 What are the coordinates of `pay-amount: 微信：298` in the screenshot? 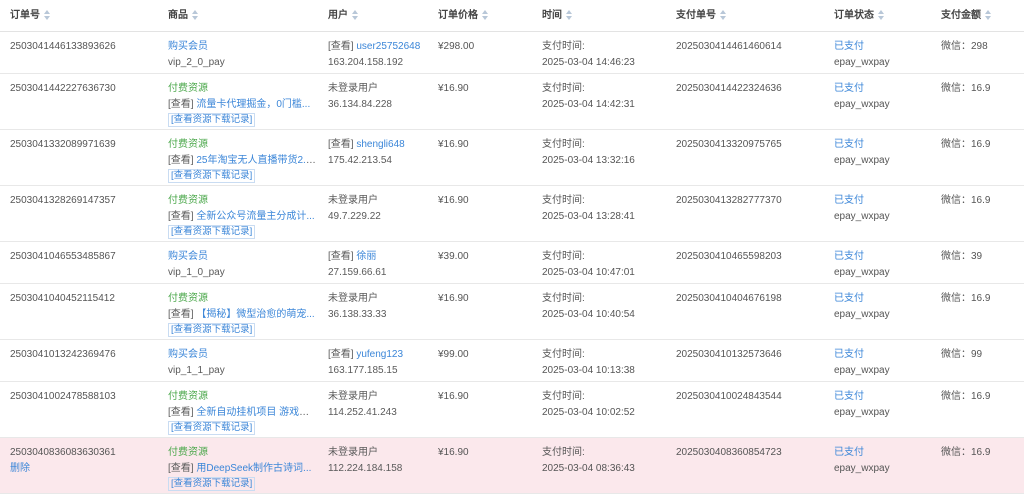 It's located at (964, 46).